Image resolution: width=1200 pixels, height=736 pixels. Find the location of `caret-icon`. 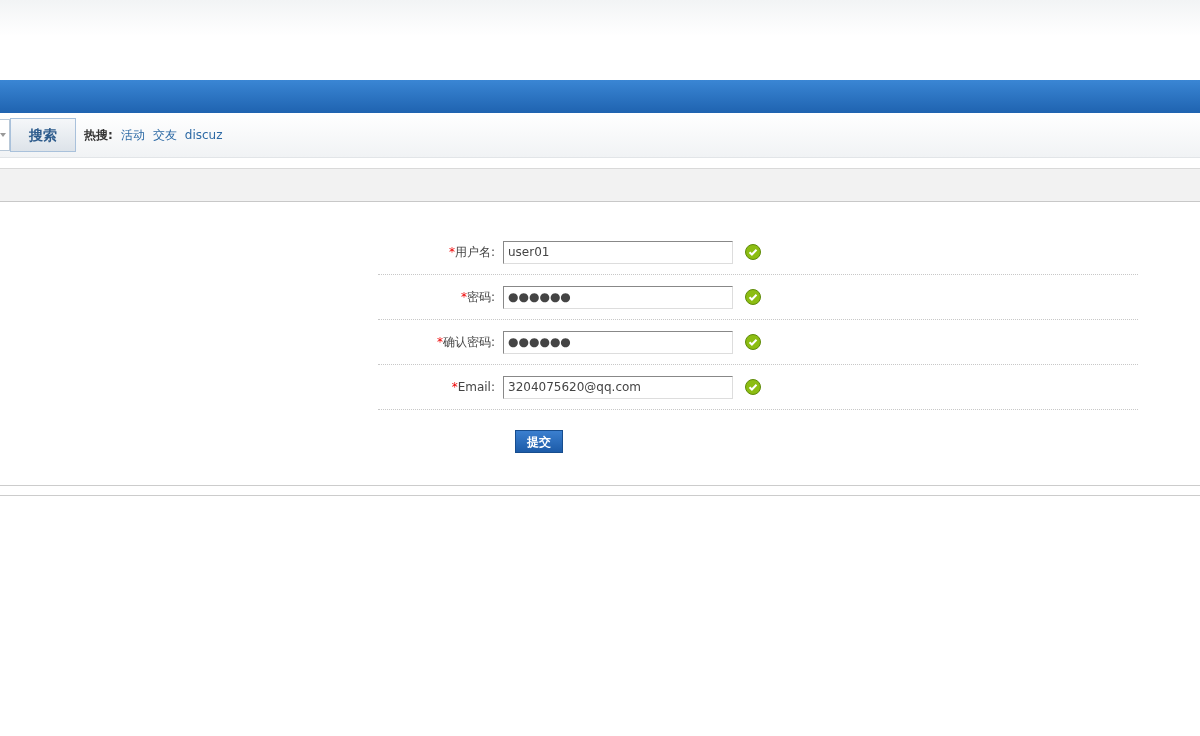

caret-icon is located at coordinates (3, 135).